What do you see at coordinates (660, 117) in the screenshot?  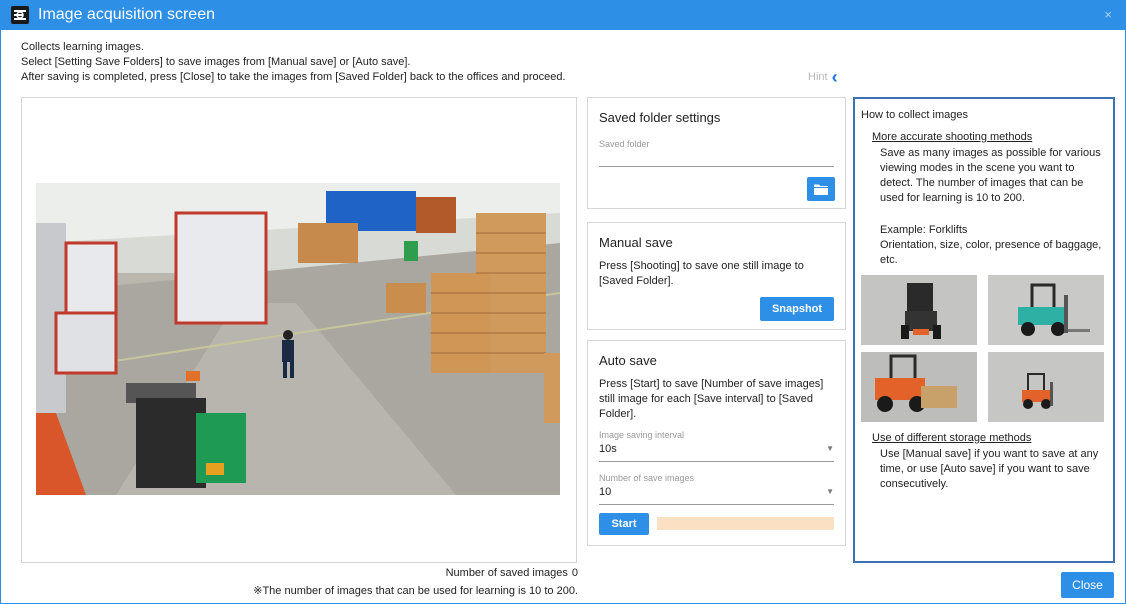 I see `card-title: Saved folder settings` at bounding box center [660, 117].